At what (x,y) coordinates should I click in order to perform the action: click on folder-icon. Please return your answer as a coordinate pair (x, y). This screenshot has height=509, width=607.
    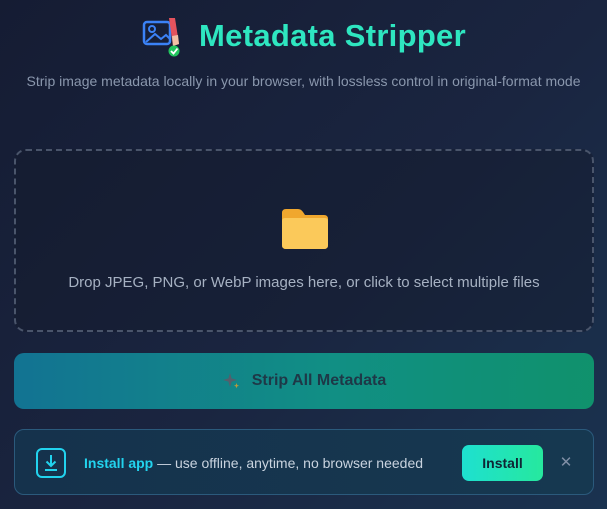
    Looking at the image, I should click on (305, 228).